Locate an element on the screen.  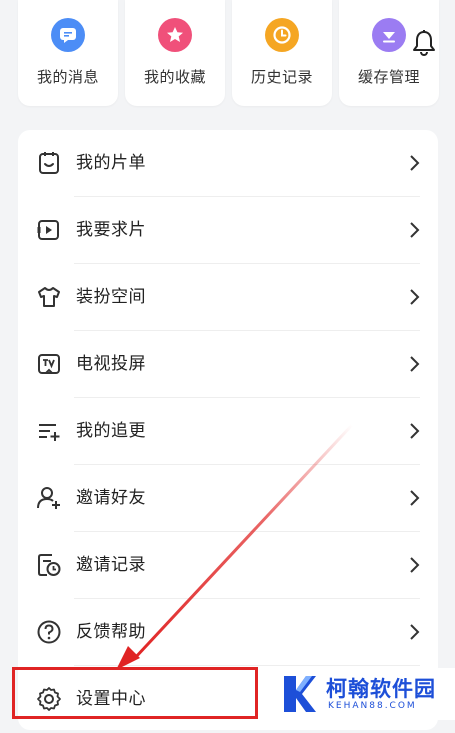
menu-item-label: 反馈帮助 is located at coordinates (111, 632).